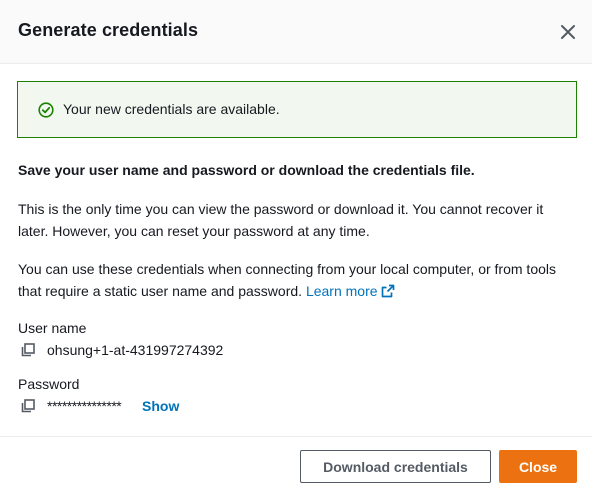  I want to click on close-icon, so click(568, 32).